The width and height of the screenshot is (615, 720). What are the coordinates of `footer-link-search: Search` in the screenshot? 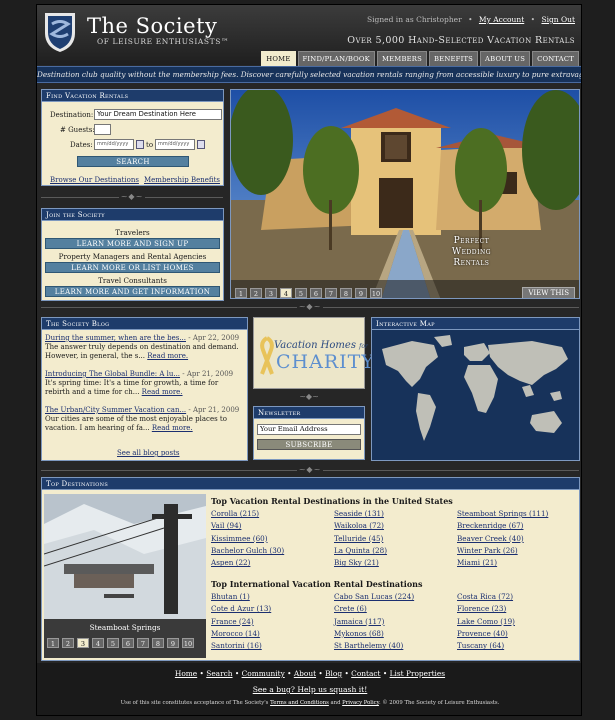 It's located at (219, 673).